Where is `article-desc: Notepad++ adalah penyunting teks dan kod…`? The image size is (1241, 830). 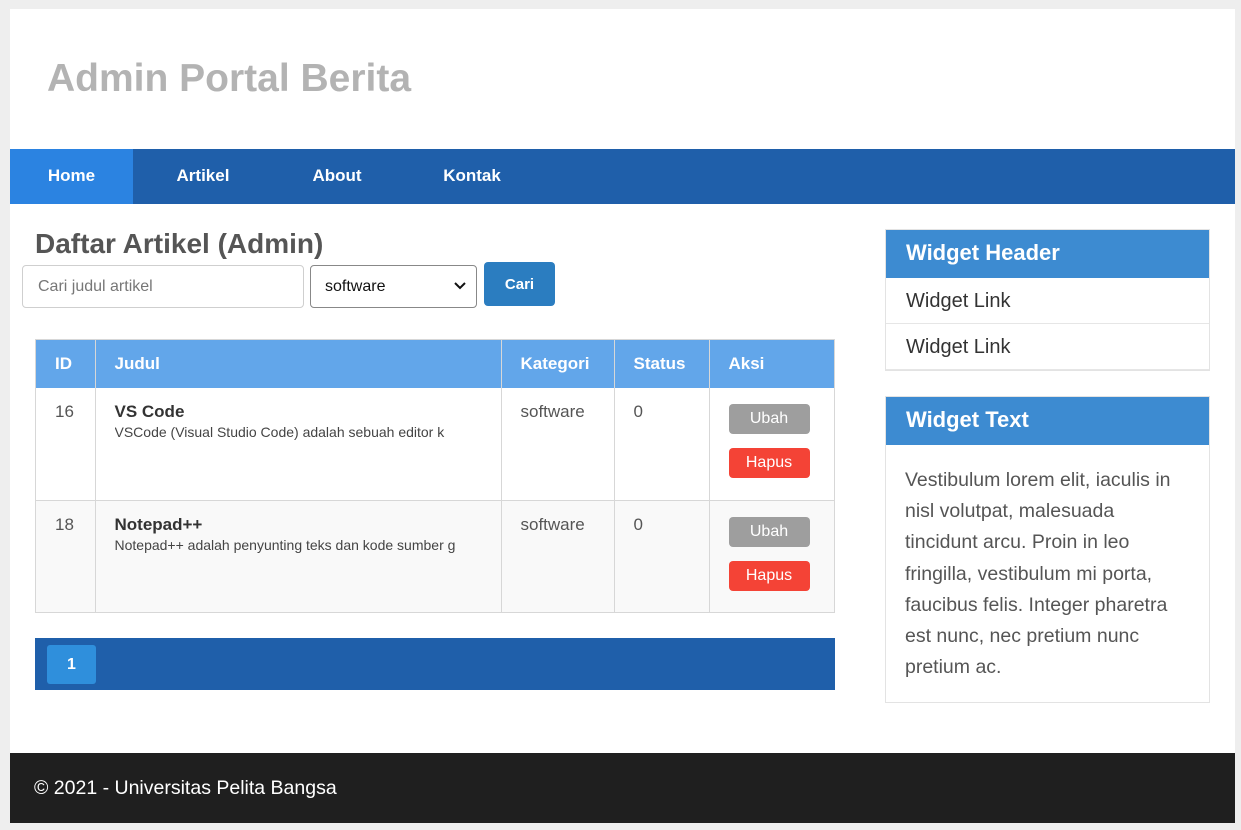
article-desc: Notepad++ adalah penyunting teks dan kod… is located at coordinates (285, 544).